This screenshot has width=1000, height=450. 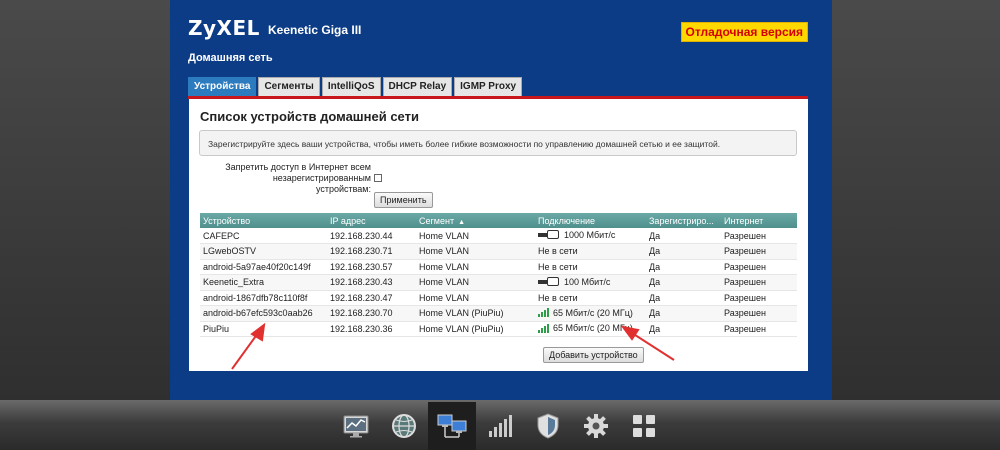 I want to click on tab-segments: Сегменты, so click(x=289, y=86).